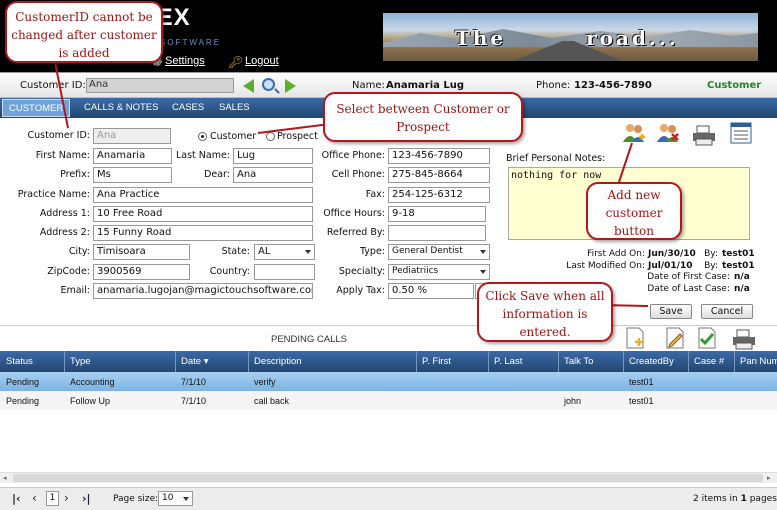  I want to click on email-field: anamaria.lugojan@magictouchsoftware.com, so click(203, 291).